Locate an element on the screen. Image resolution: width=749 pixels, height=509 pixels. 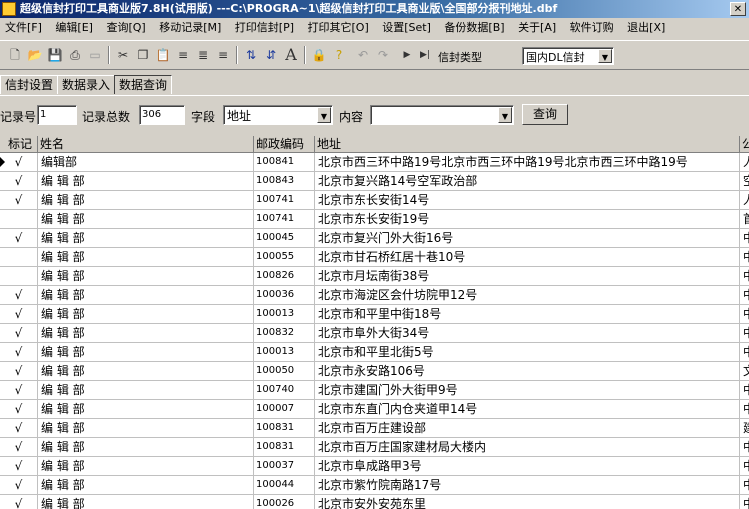
menu-print-envelope: 打印信封[P] is located at coordinates (264, 28).